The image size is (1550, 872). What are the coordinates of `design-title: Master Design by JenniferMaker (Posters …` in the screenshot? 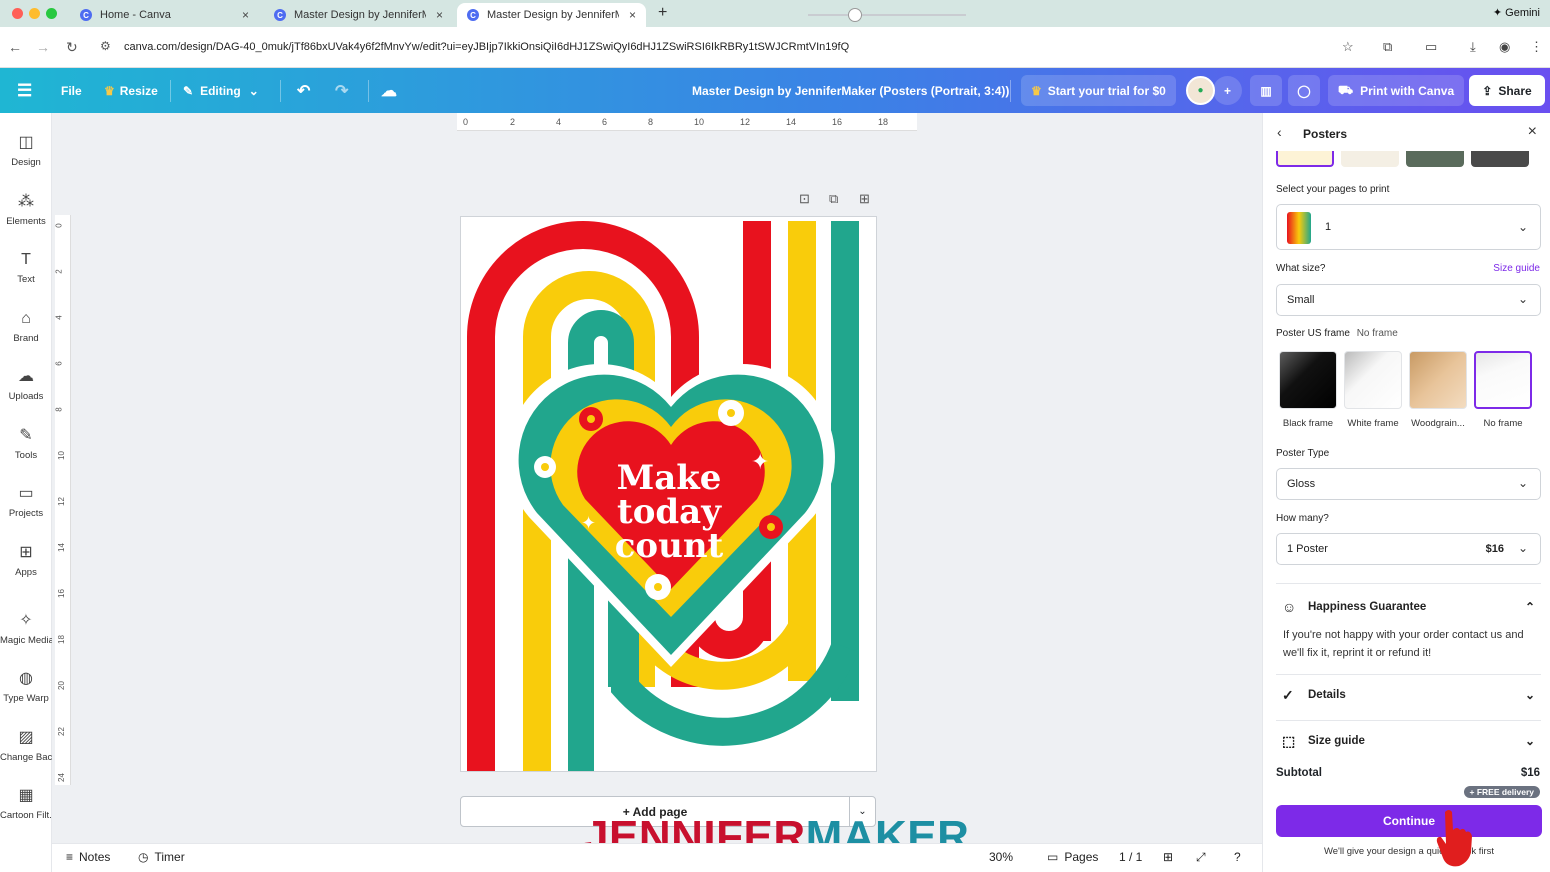 It's located at (850, 90).